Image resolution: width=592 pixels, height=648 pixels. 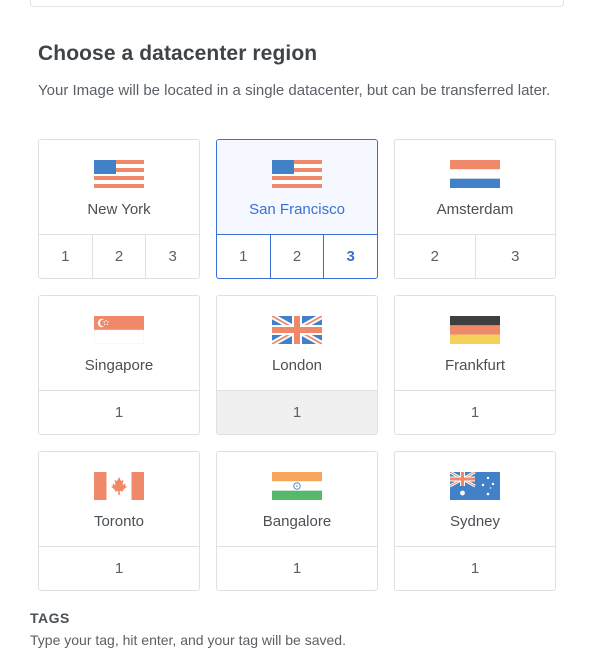 I want to click on datacenter-number-group: 2 3, so click(x=475, y=256).